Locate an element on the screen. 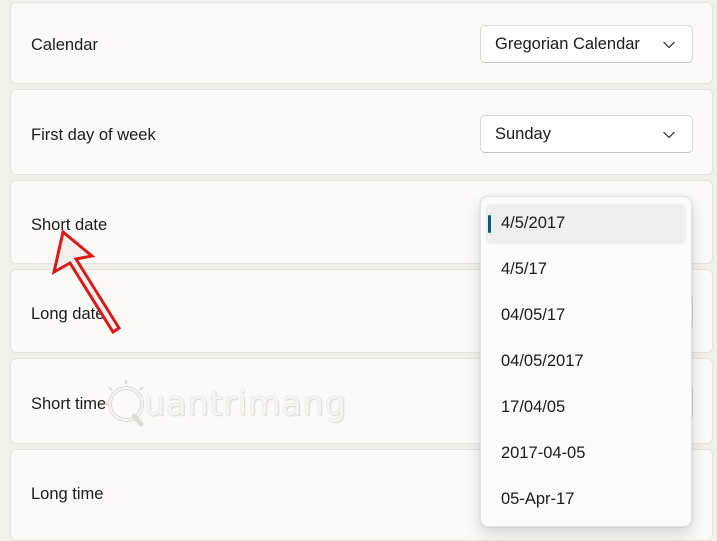  option-label: 04/05/2017 is located at coordinates (542, 361).